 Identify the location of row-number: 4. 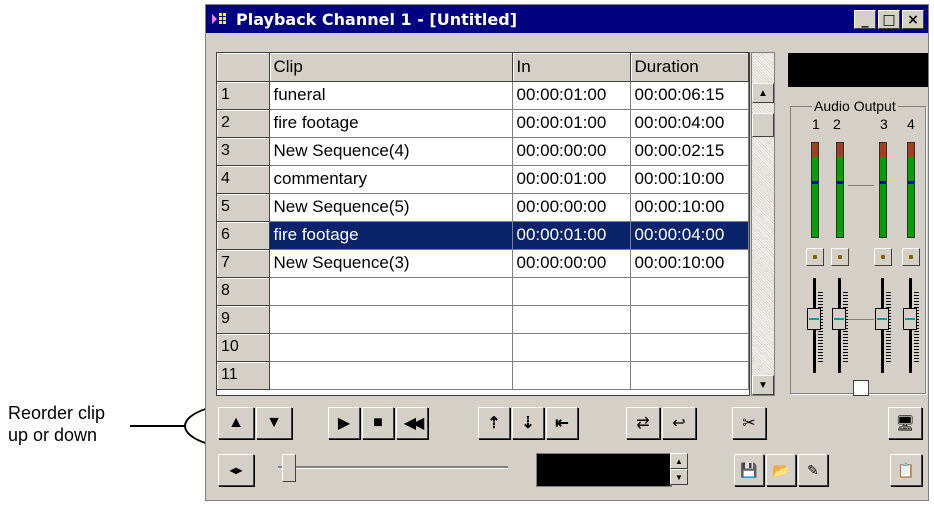
(243, 179).